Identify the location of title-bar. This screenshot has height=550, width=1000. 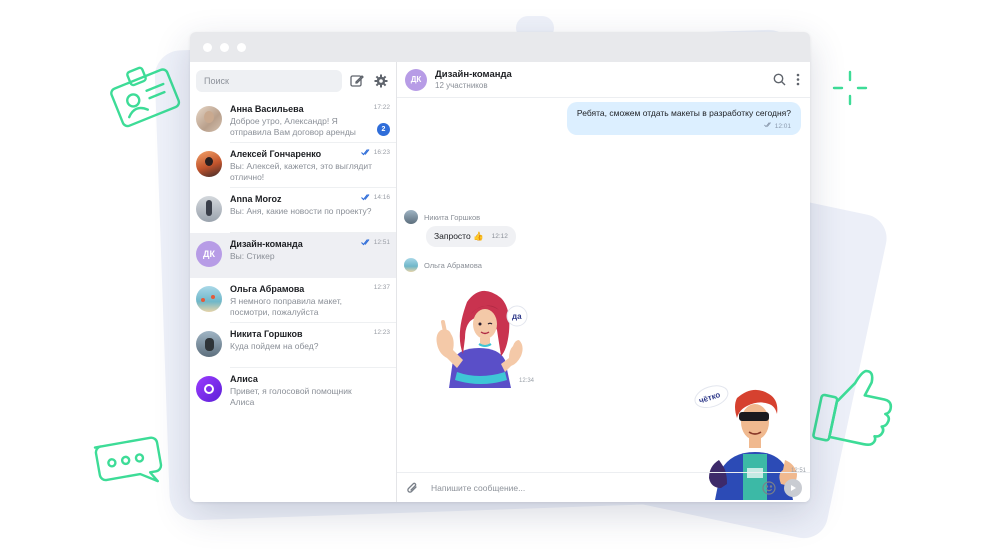
(500, 47).